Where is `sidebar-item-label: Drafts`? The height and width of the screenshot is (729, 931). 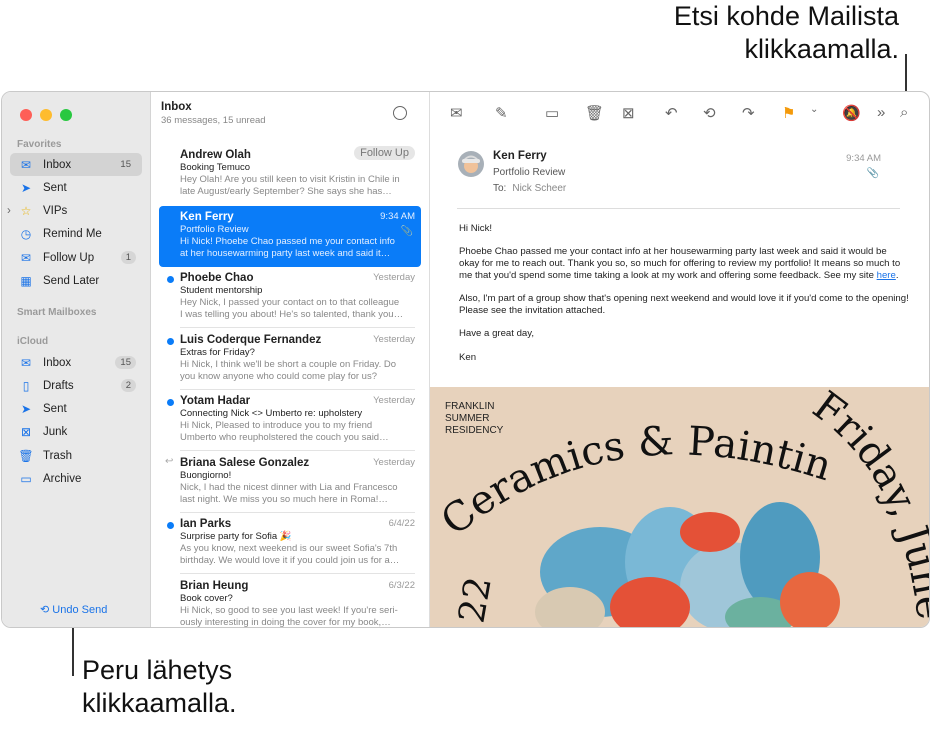
sidebar-item-label: Drafts is located at coordinates (58, 385).